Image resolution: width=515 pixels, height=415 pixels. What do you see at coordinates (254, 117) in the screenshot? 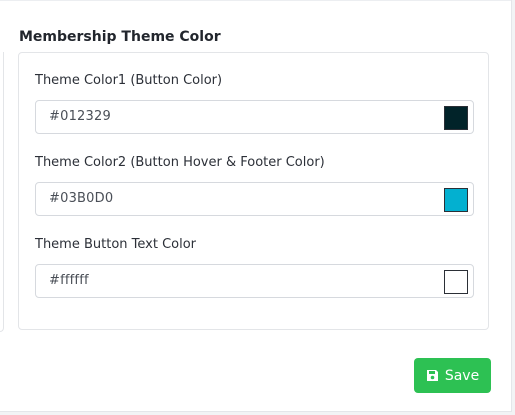
I see `theme-color1-input: #012329` at bounding box center [254, 117].